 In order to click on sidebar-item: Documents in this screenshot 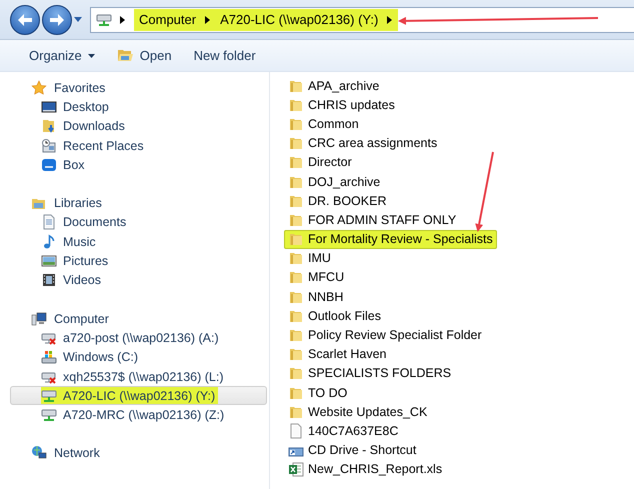, I will do `click(138, 222)`.